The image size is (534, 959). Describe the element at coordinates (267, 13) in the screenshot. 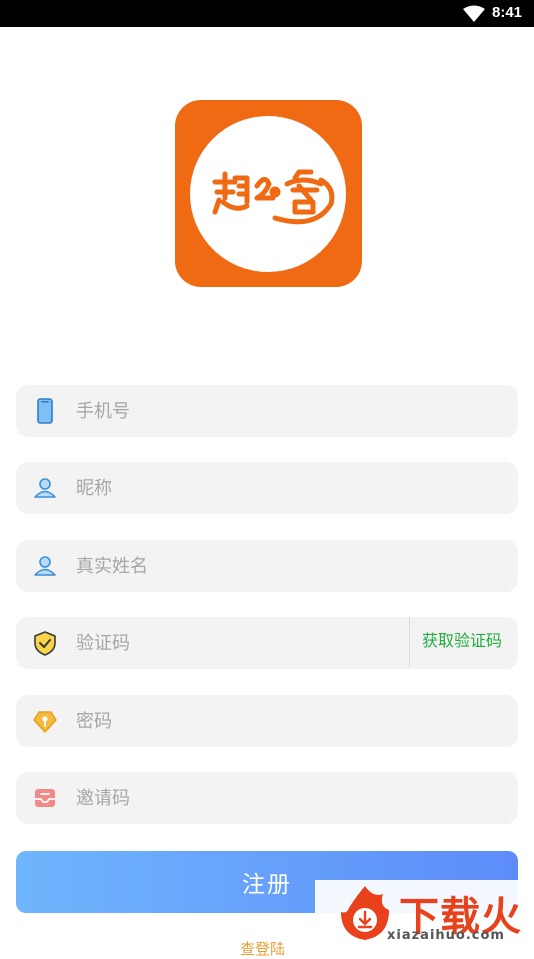

I see `status-bar: 8:41` at that location.